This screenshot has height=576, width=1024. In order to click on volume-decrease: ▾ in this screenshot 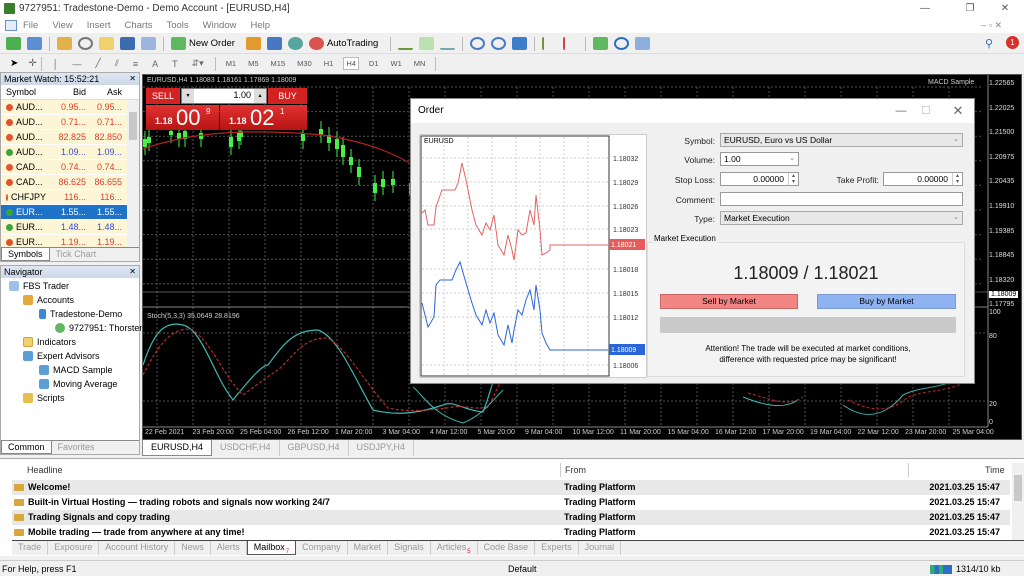, I will do `click(188, 96)`.